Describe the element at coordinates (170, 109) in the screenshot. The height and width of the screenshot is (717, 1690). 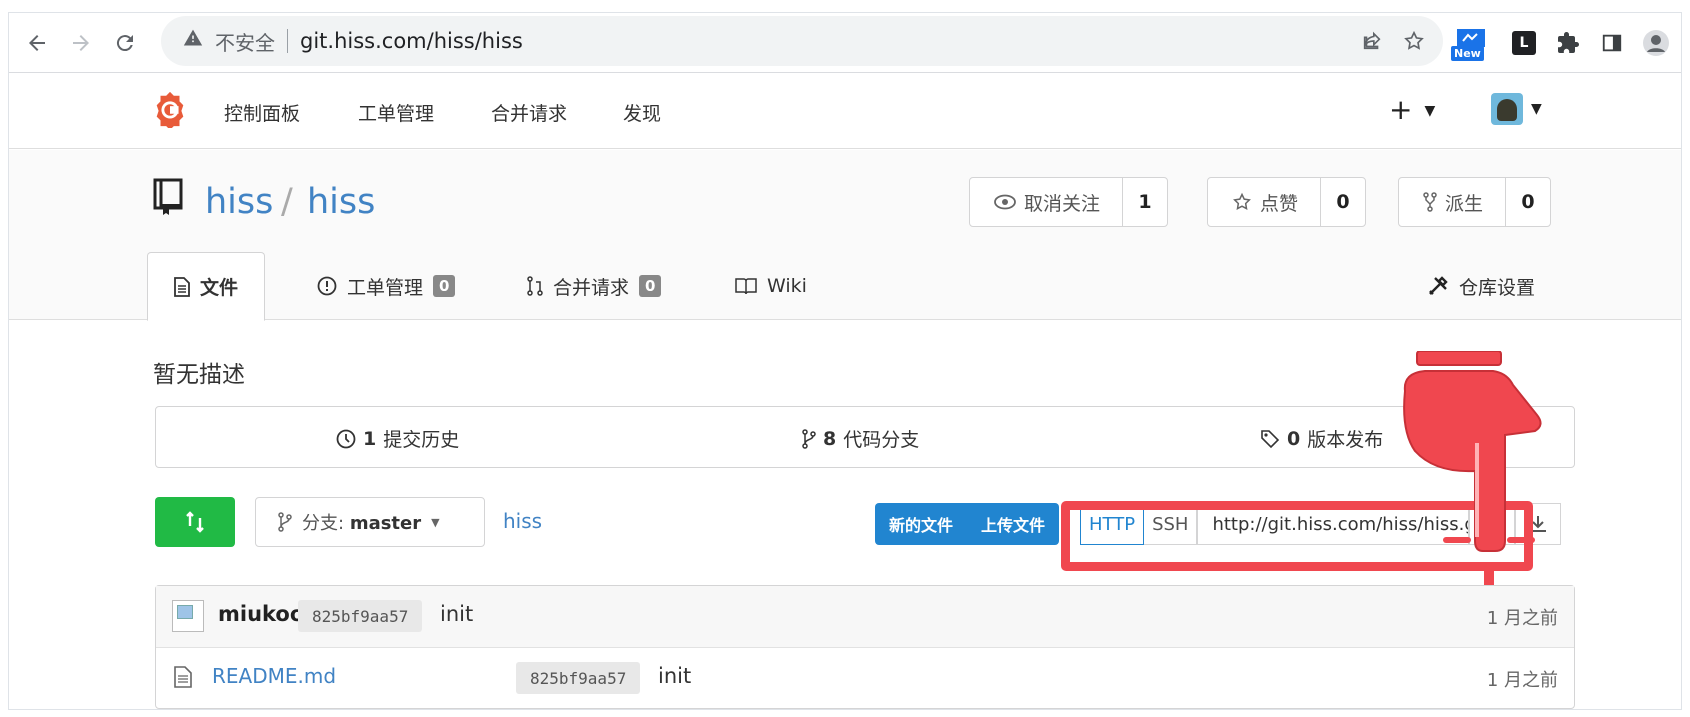
I see `gitea-logo-icon` at that location.